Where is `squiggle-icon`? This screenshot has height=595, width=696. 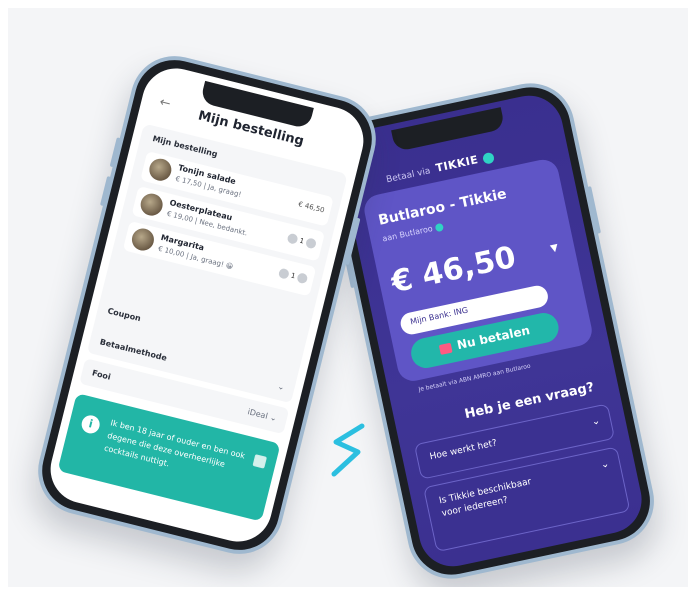
squiggle-icon is located at coordinates (348, 450).